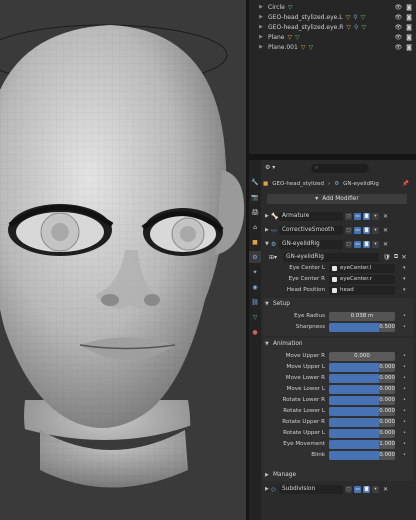 The height and width of the screenshot is (520, 416). Describe the element at coordinates (332, 7) in the screenshot. I see `outliner-row: ▶ Circle ▽ 👁 ◙` at that location.